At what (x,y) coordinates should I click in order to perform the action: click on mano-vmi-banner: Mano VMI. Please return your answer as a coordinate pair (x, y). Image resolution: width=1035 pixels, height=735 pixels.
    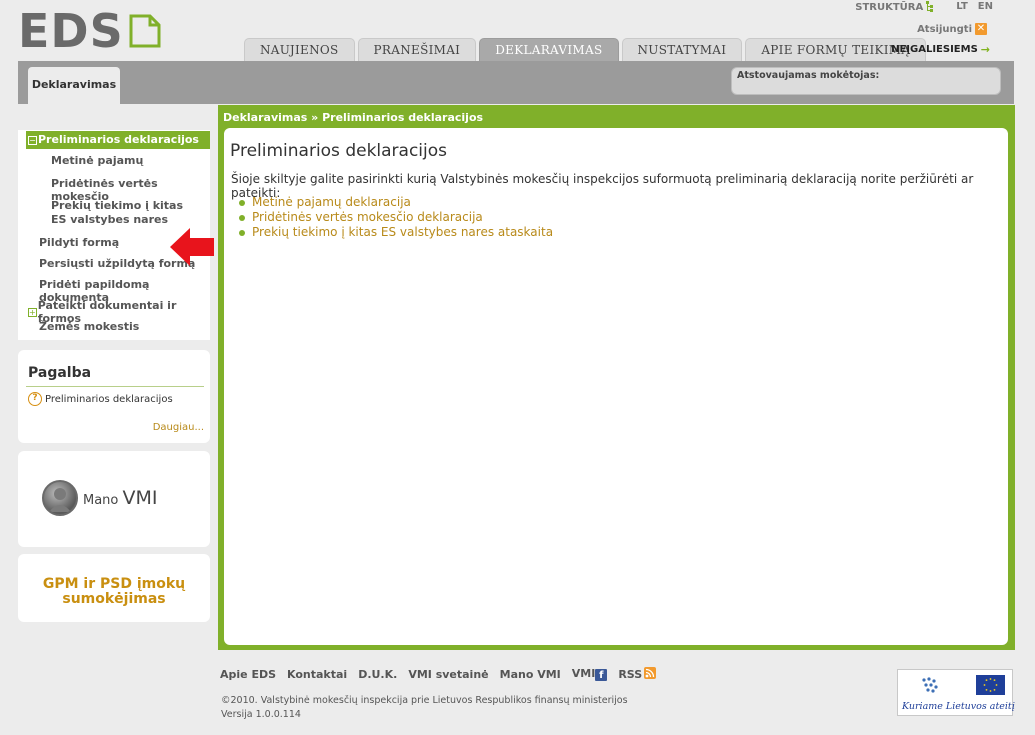
    Looking at the image, I should click on (114, 499).